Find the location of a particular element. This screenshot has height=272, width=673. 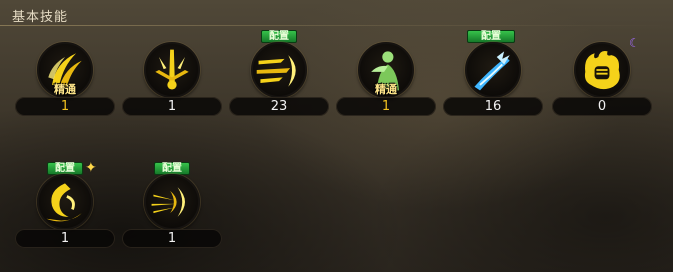

sparkle-icon: ✦ is located at coordinates (91, 168).